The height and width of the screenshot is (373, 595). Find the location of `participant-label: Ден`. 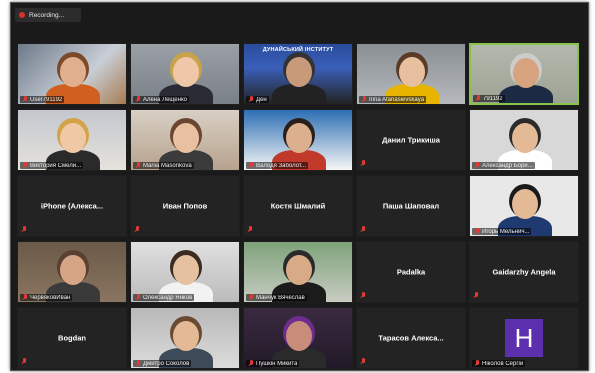

participant-label: Ден is located at coordinates (257, 99).